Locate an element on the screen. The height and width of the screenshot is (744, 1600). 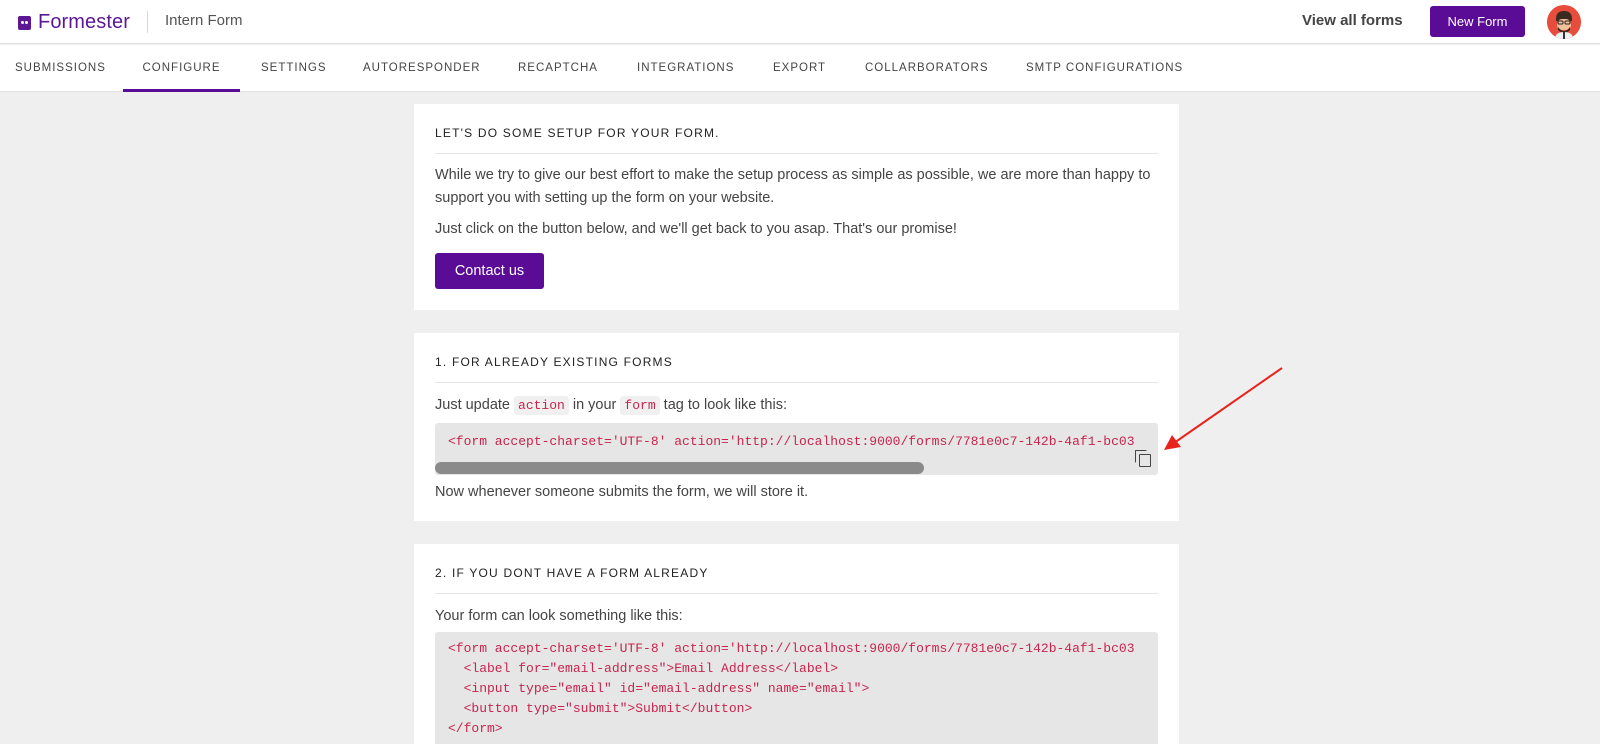
tab-recaptcha: RECAPTCHA is located at coordinates (558, 68).